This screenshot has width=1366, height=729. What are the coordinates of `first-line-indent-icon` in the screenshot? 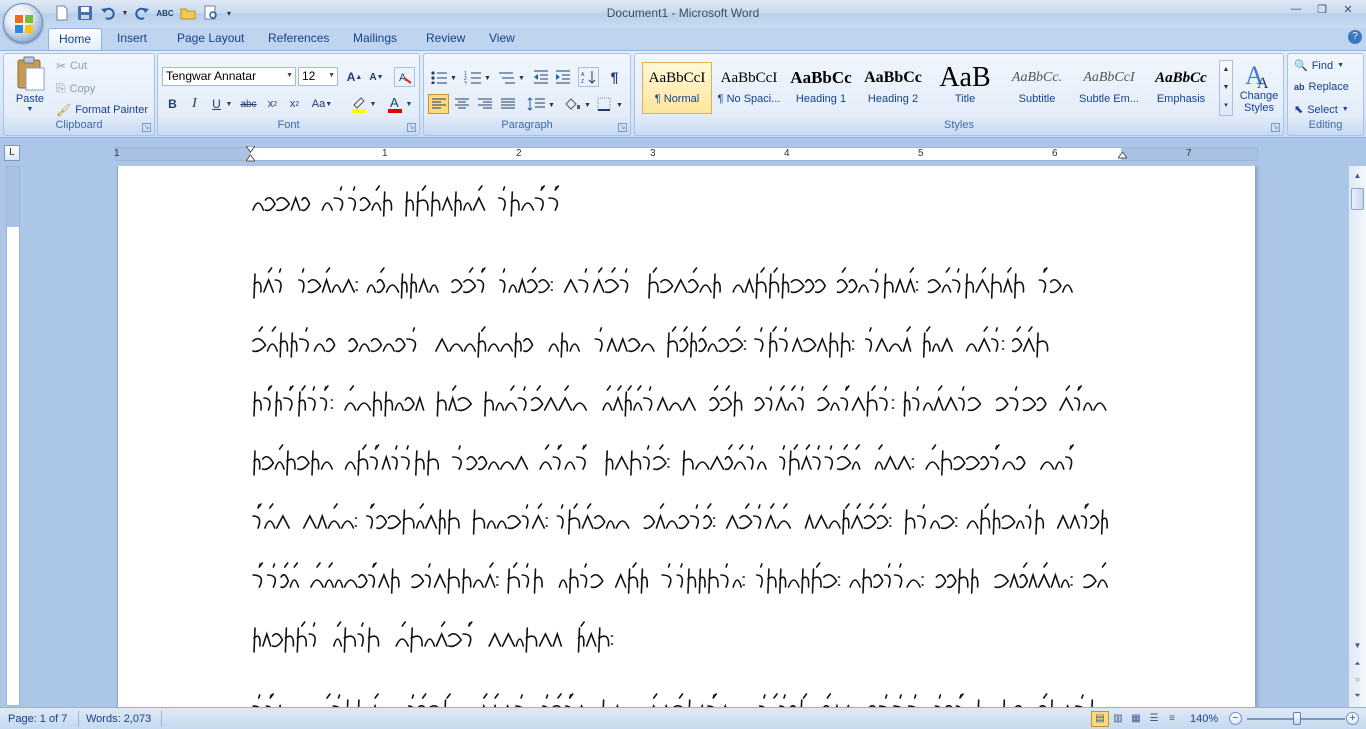 It's located at (250, 150).